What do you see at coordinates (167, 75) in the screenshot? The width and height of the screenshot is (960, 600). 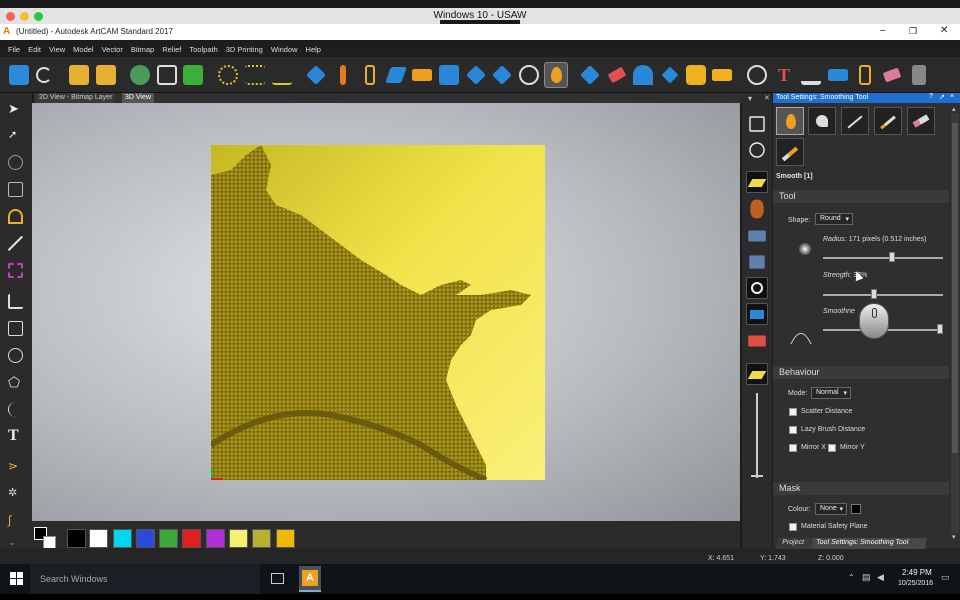 I see `model-size-icon` at bounding box center [167, 75].